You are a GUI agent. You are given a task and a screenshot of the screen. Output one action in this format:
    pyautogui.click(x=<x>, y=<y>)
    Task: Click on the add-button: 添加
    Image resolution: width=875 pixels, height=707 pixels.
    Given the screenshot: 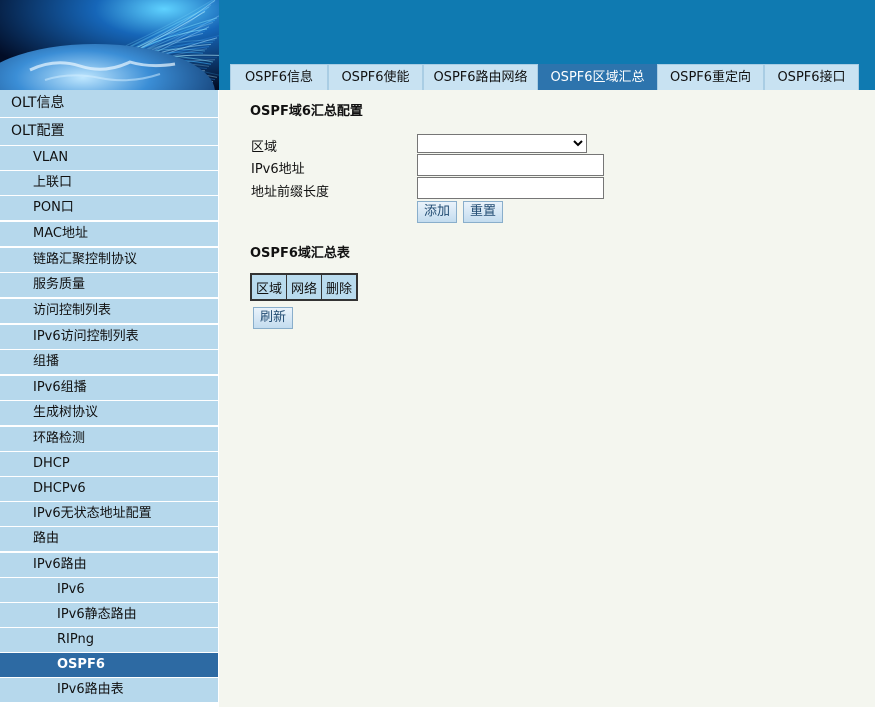 What is the action you would take?
    pyautogui.click(x=437, y=212)
    